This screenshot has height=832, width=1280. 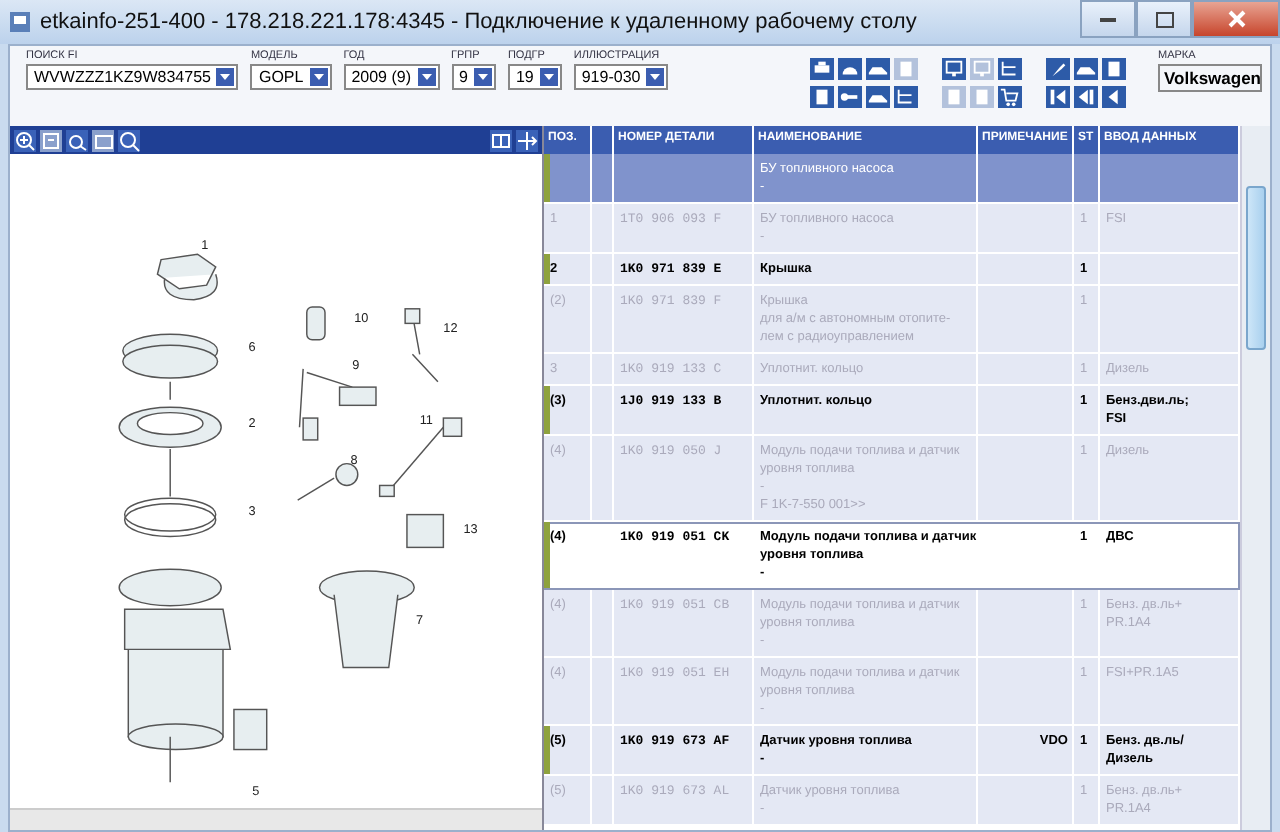 I want to click on filter-dropdown: 919-030, so click(x=621, y=77).